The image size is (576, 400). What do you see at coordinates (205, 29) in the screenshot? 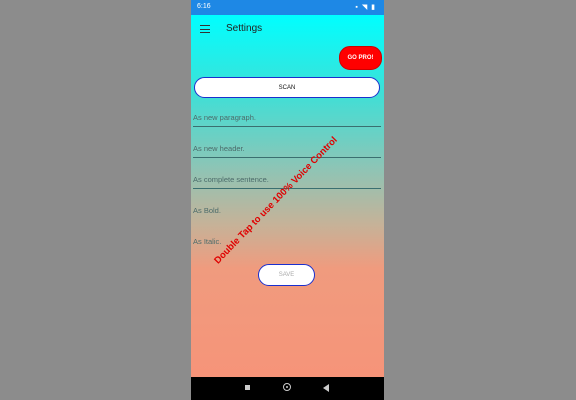
I see `hamburger-menu-icon` at bounding box center [205, 29].